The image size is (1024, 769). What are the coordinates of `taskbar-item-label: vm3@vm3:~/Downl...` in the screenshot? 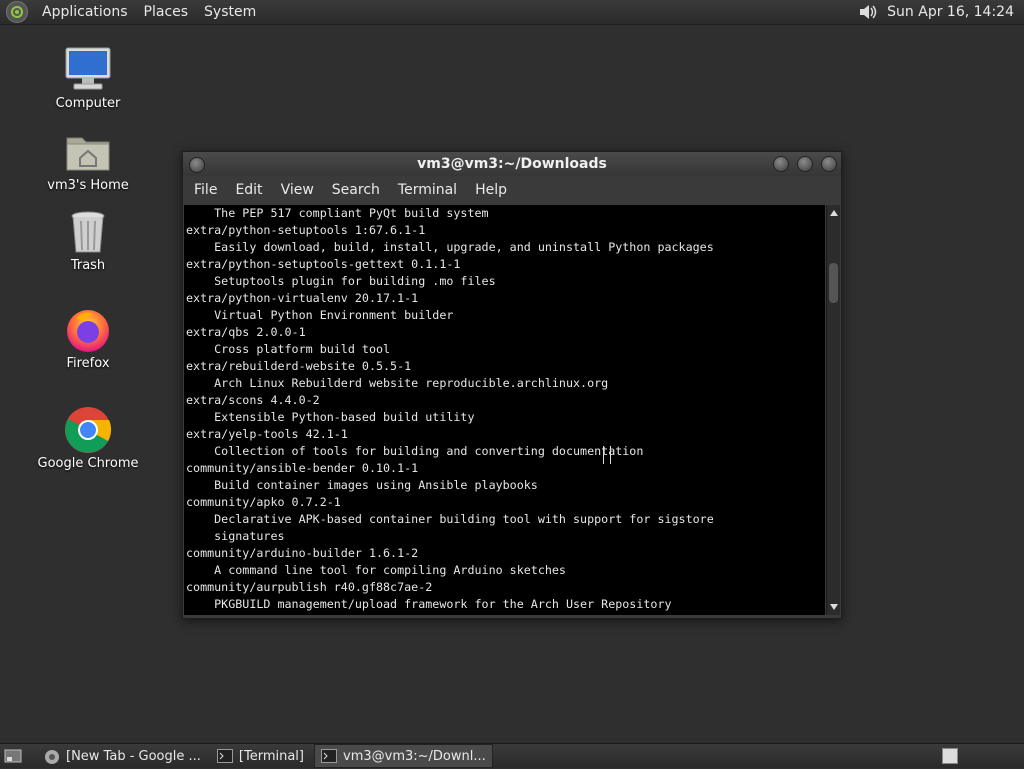 It's located at (414, 756).